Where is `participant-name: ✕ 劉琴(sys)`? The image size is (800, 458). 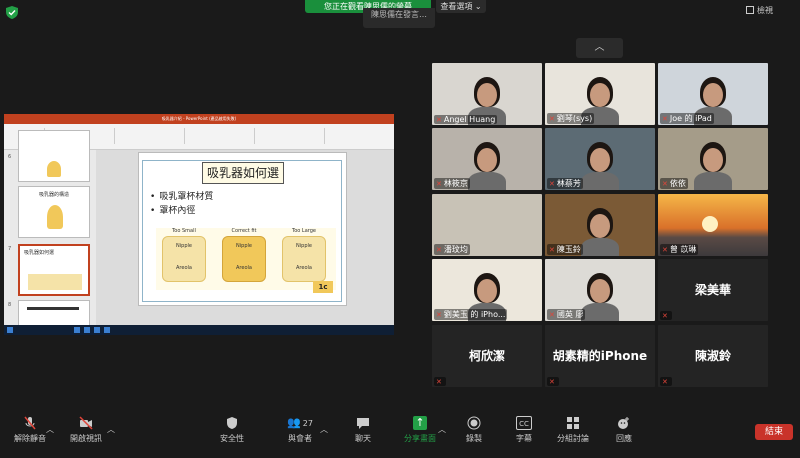 participant-name: ✕ 劉琴(sys) is located at coordinates (571, 118).